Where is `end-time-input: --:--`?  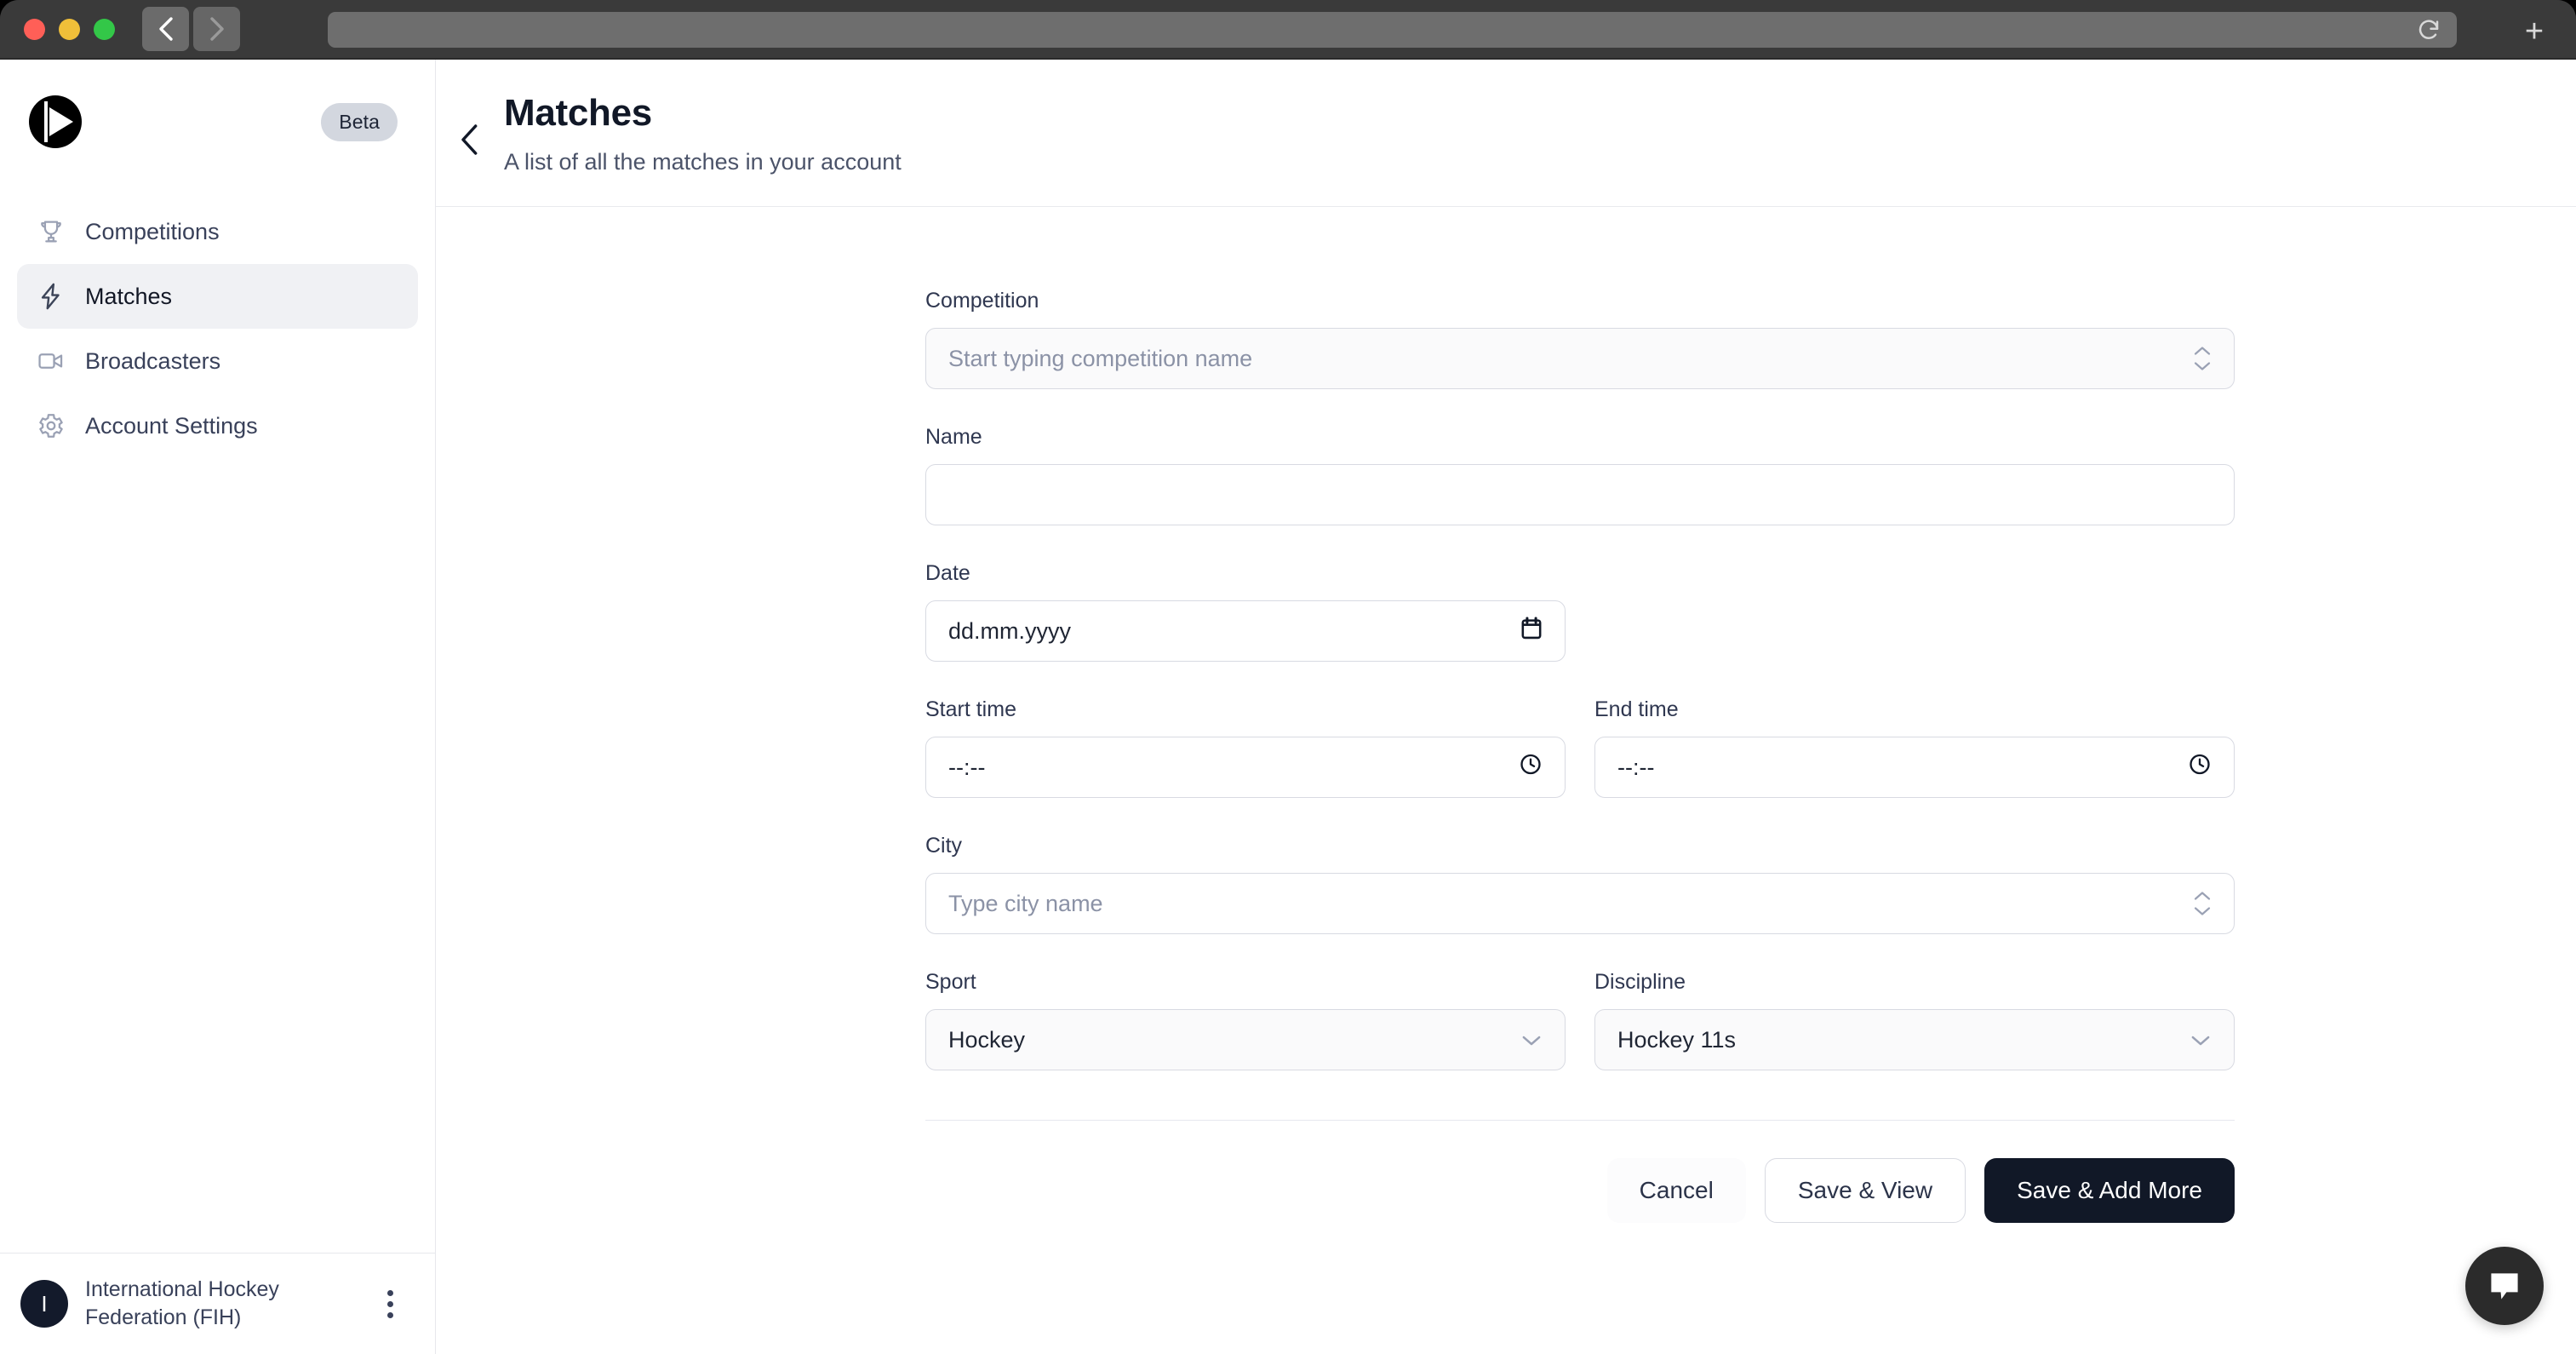
end-time-input: --:-- is located at coordinates (1915, 767).